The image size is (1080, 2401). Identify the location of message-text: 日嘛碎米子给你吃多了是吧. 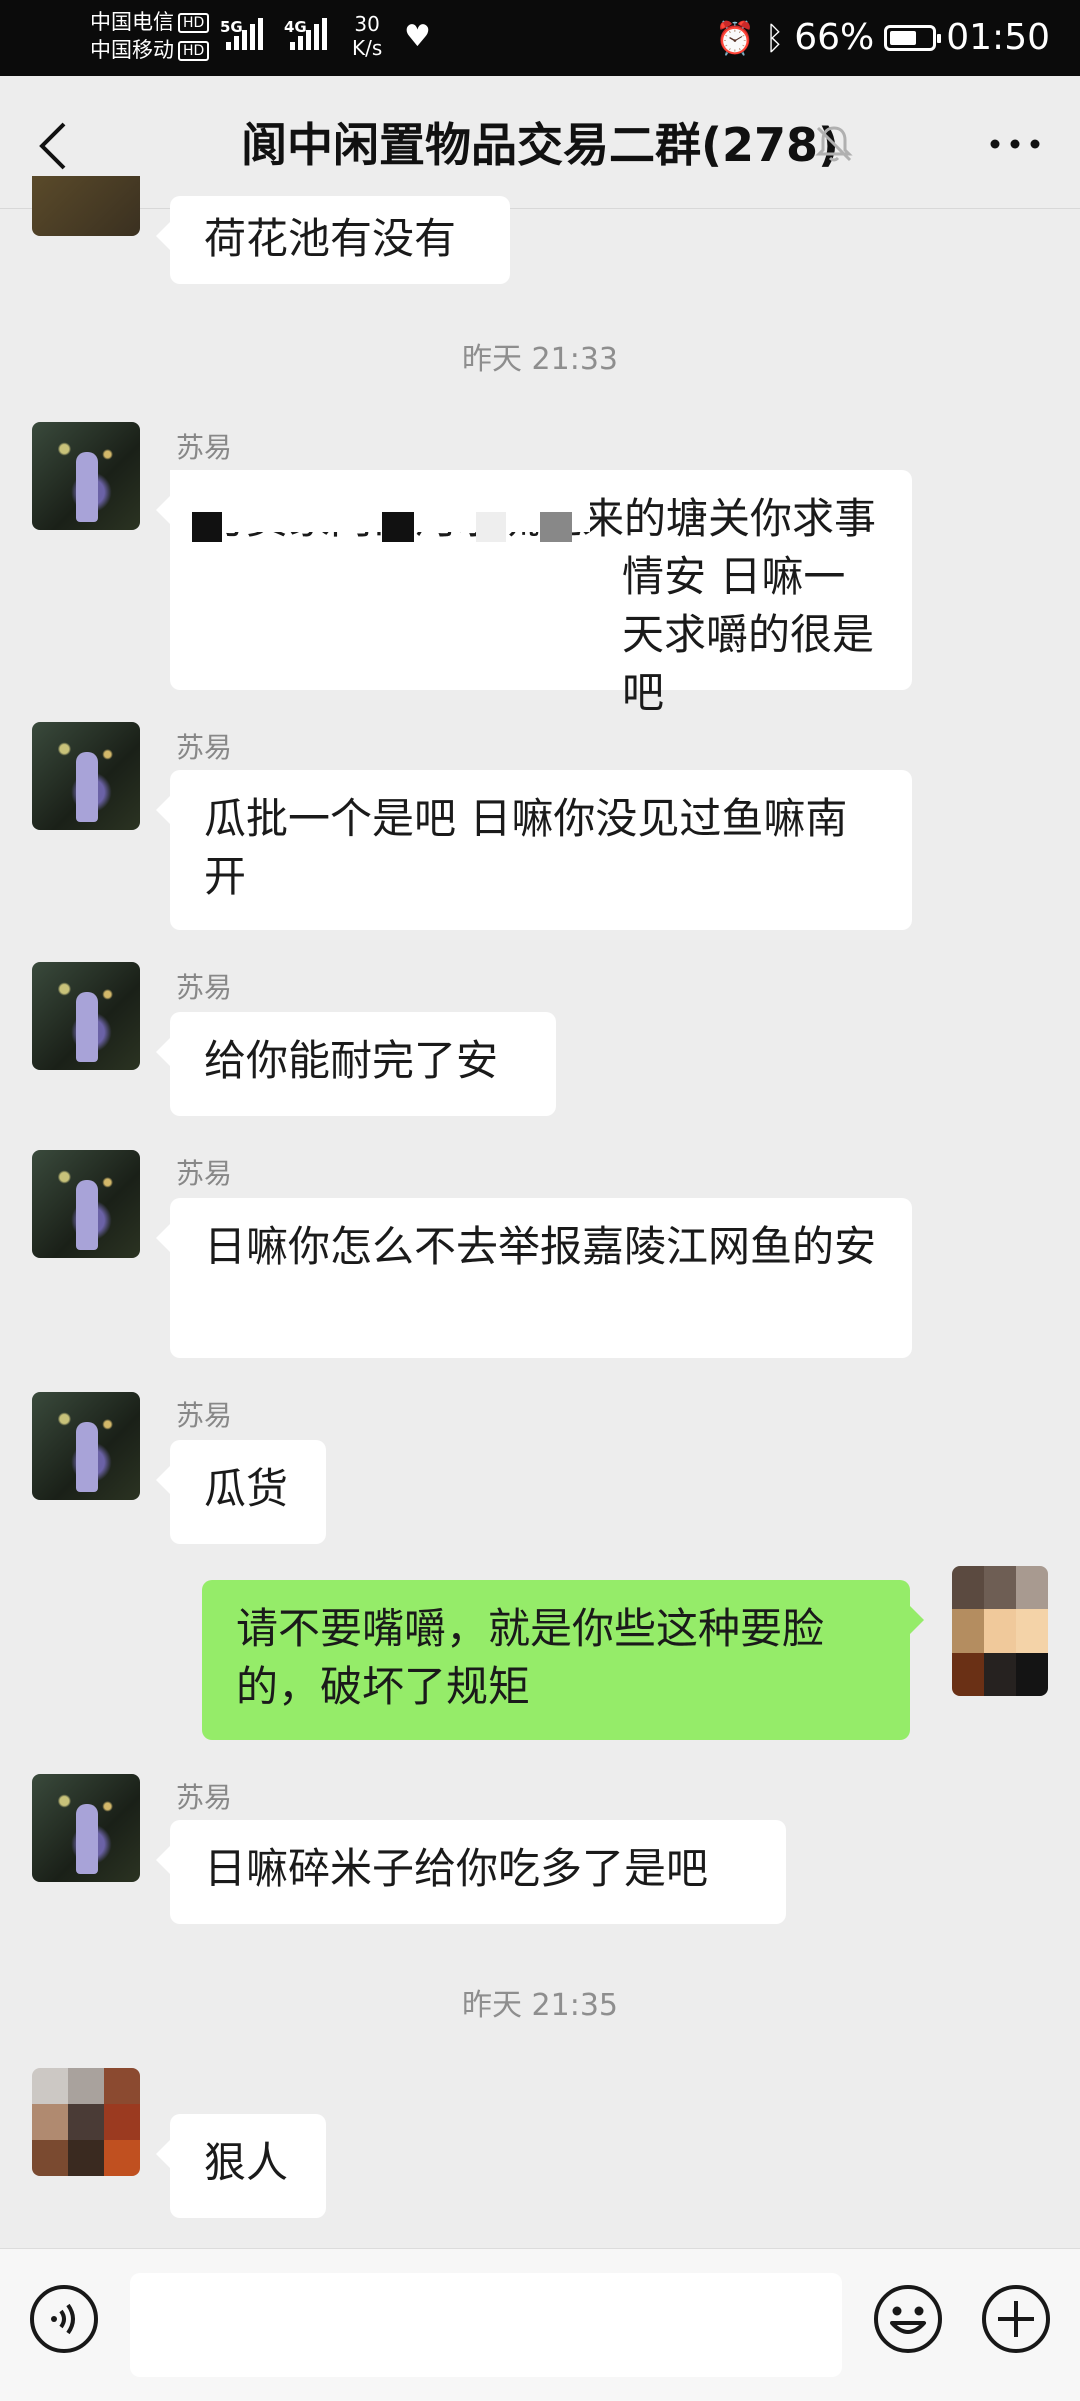
(456, 1868).